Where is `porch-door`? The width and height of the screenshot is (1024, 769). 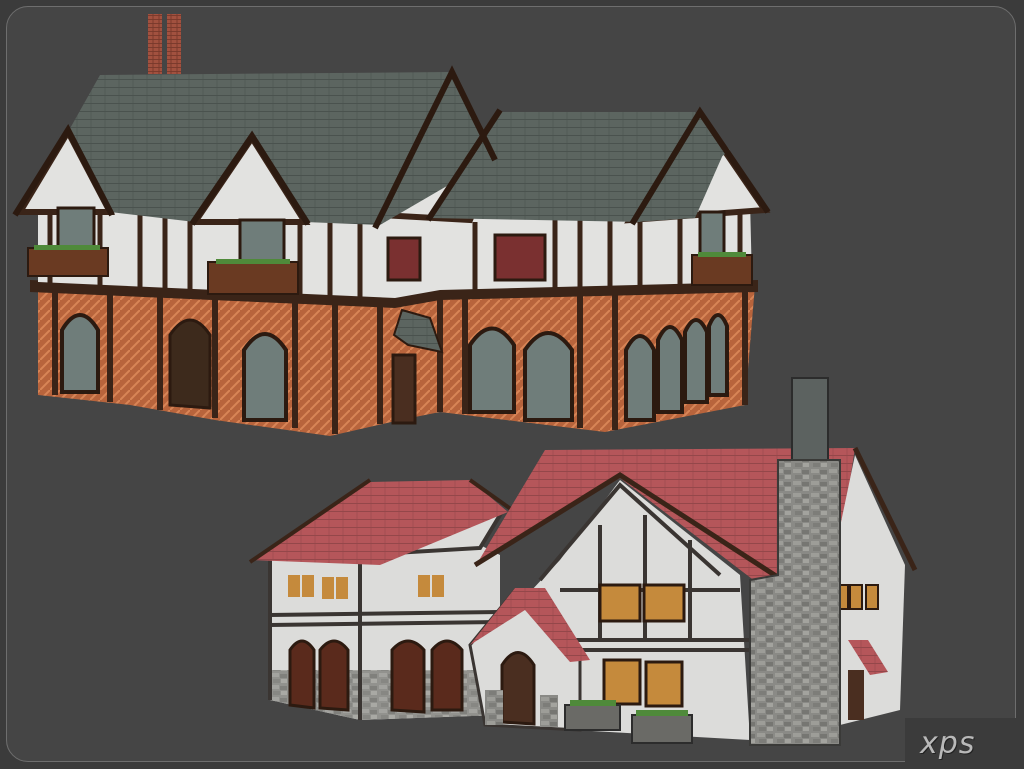 porch-door is located at coordinates (518, 688).